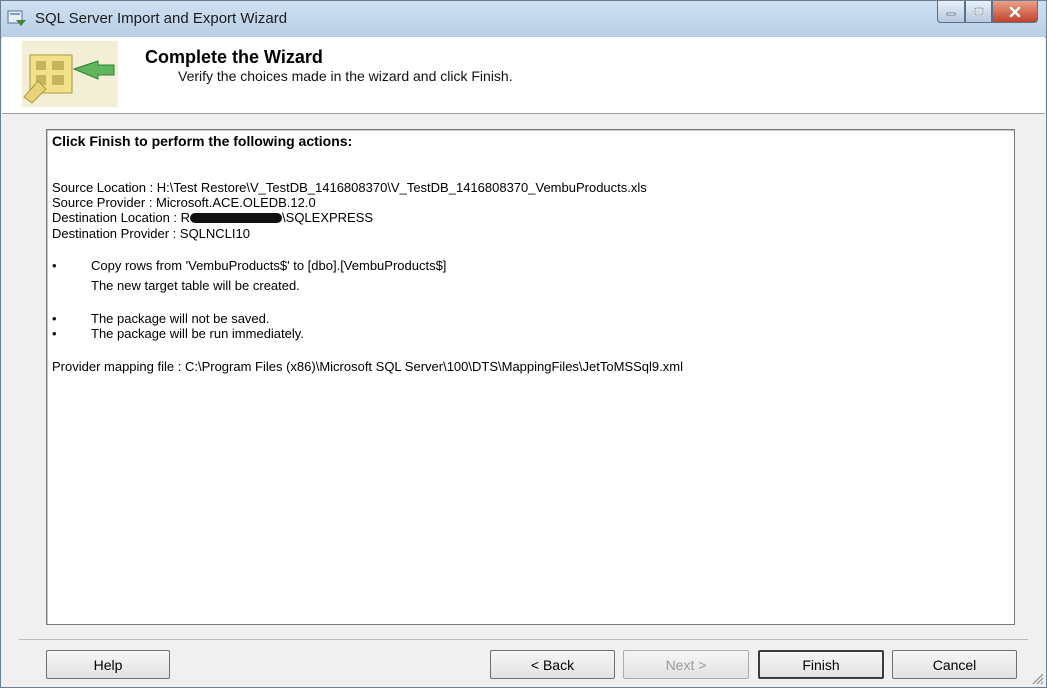 The image size is (1047, 688). I want to click on minimize-button, so click(951, 12).